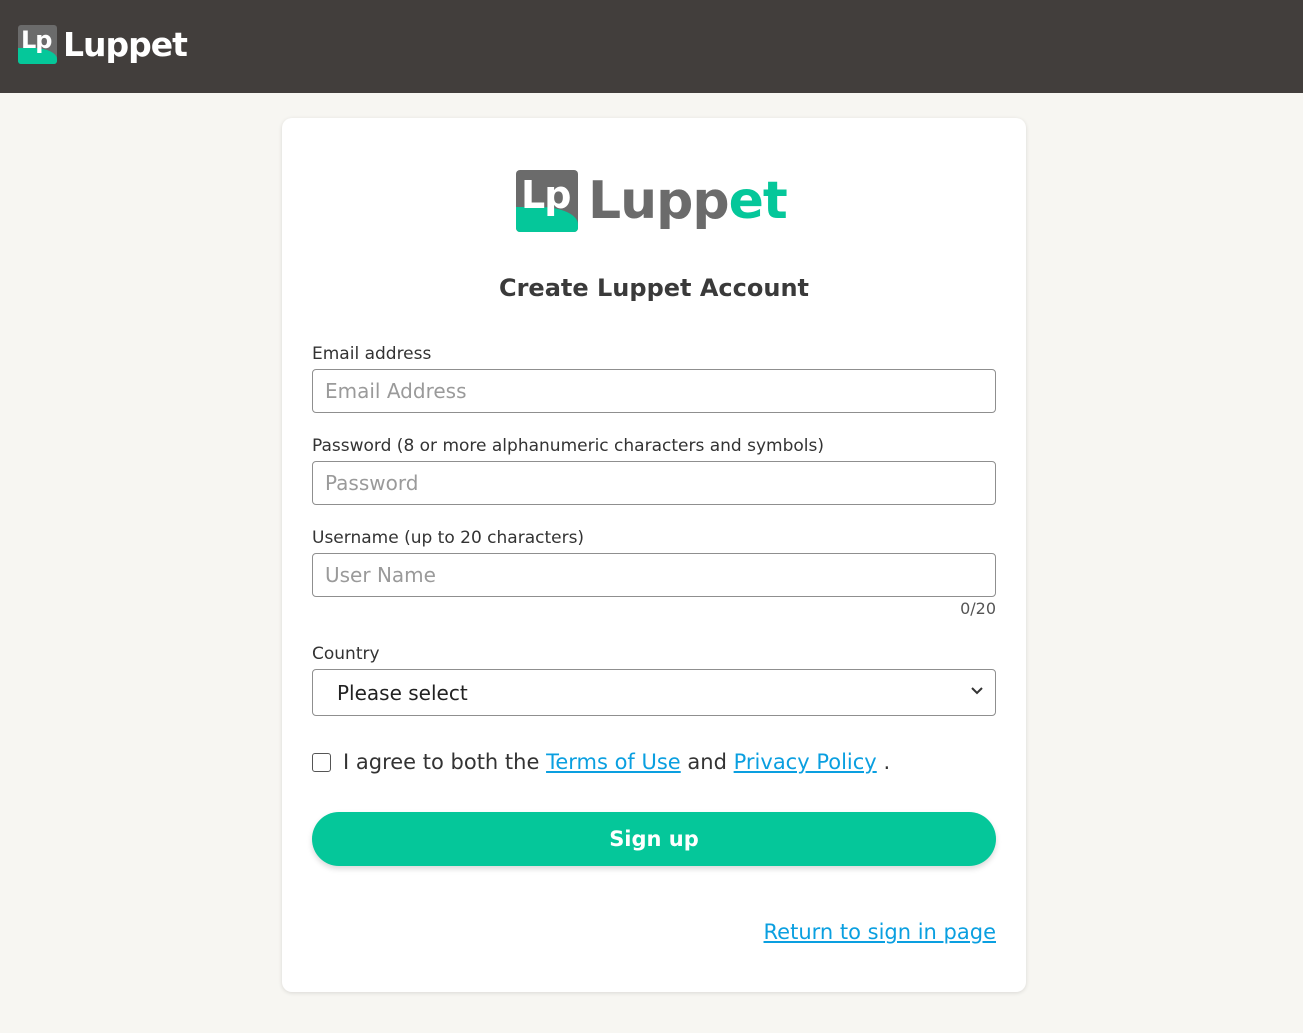  What do you see at coordinates (978, 608) in the screenshot?
I see `username-char-counter: 0/20` at bounding box center [978, 608].